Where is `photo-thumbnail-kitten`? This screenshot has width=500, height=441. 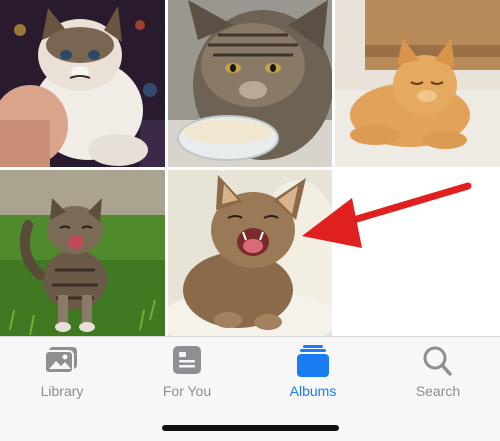 photo-thumbnail-kitten is located at coordinates (82, 253).